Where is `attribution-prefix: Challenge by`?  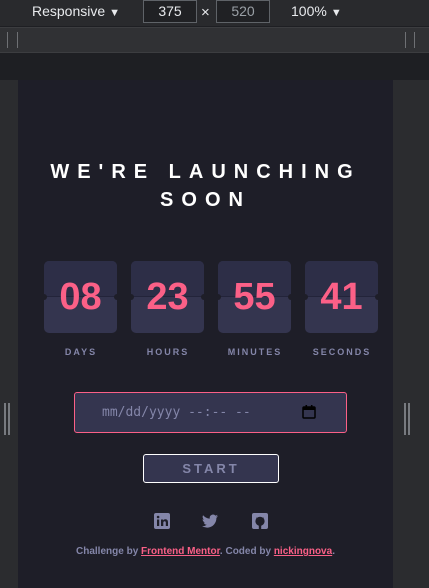 attribution-prefix: Challenge by is located at coordinates (109, 551).